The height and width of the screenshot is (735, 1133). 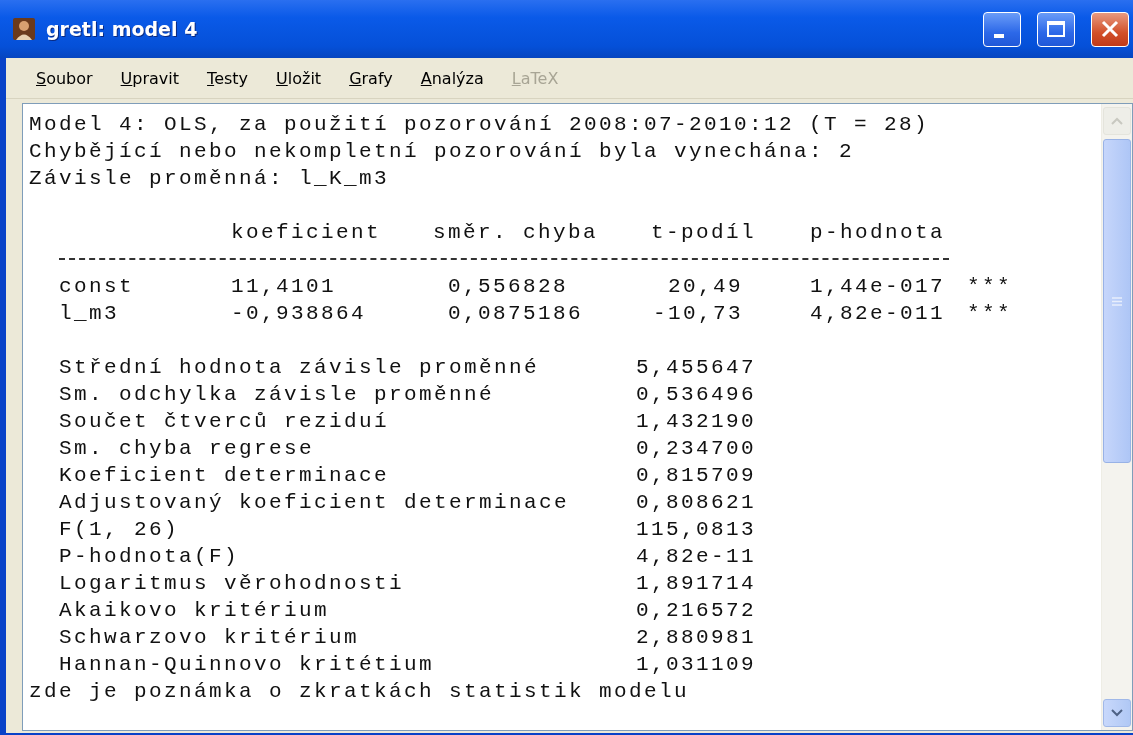 I want to click on statistic-label: Sm. odchylka závisle proměnné, so click(x=277, y=395).